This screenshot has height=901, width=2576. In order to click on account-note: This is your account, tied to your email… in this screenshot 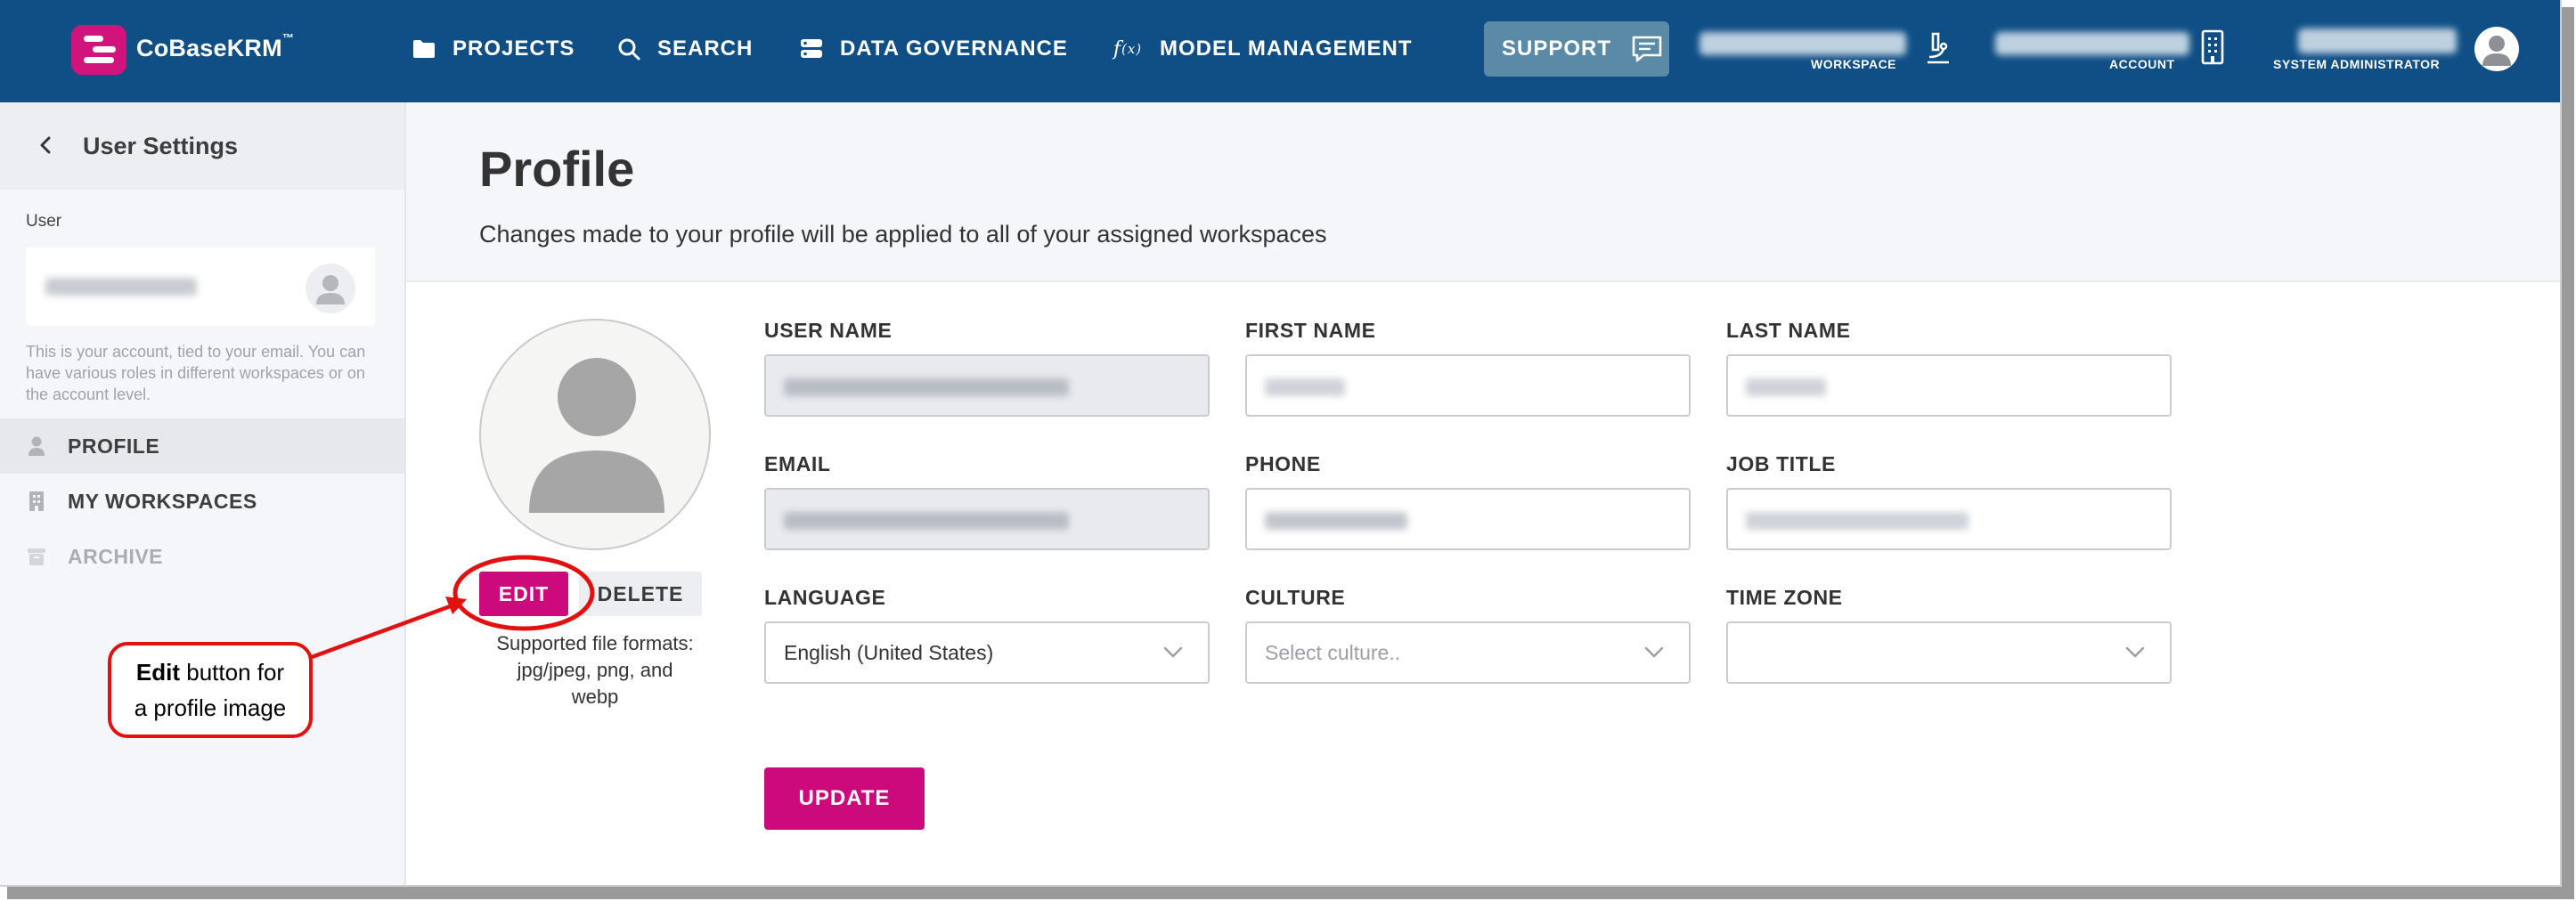, I will do `click(196, 373)`.